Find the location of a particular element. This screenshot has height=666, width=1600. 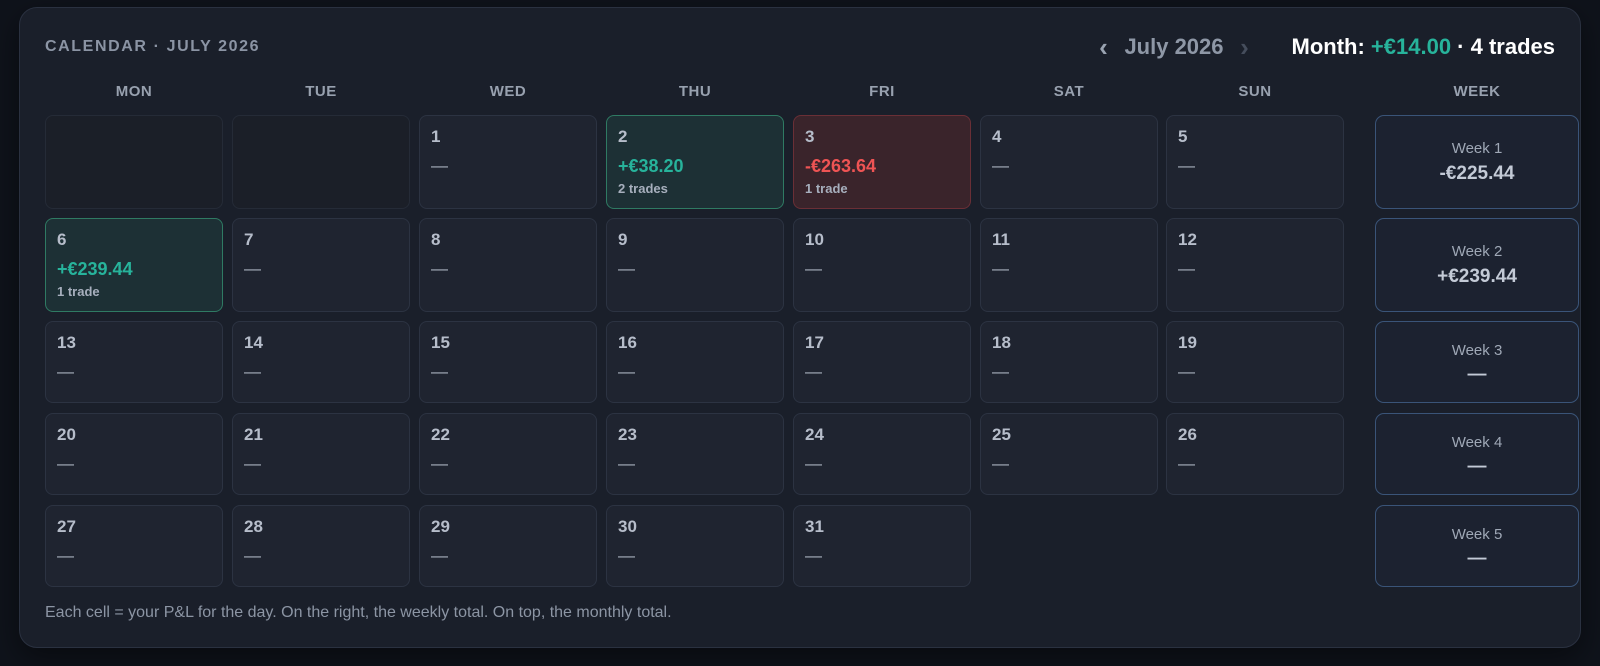

day-number: 30 is located at coordinates (627, 526).